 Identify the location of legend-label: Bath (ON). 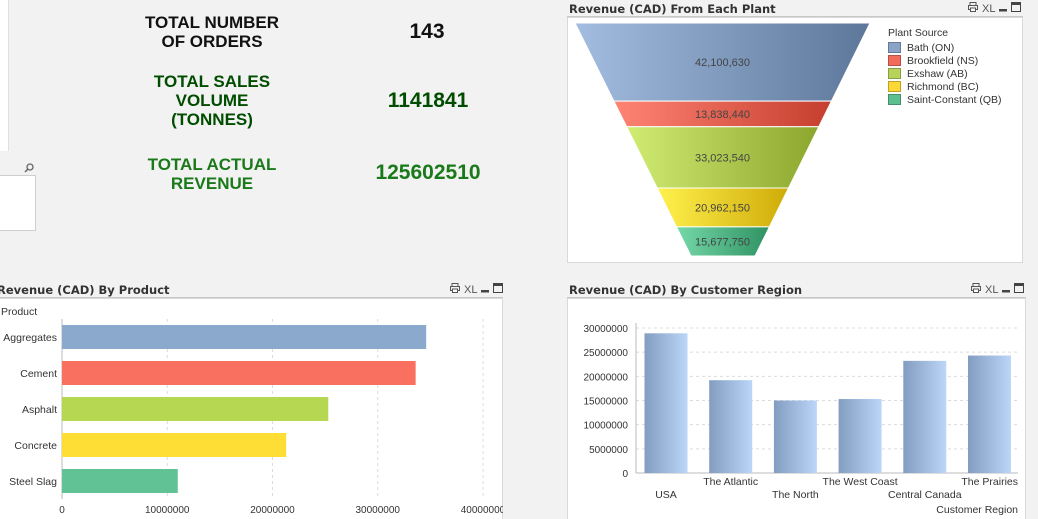
(931, 47).